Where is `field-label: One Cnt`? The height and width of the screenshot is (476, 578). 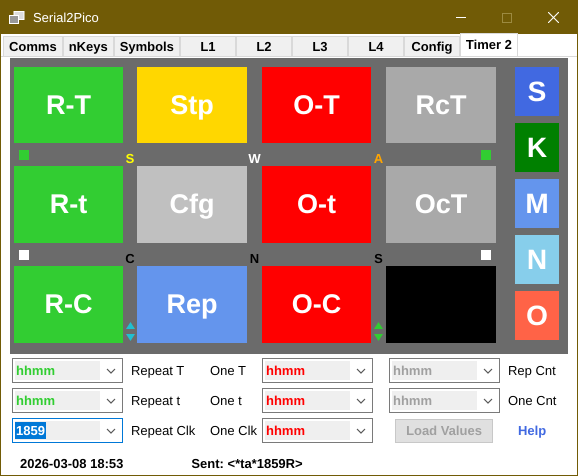
field-label: One Cnt is located at coordinates (532, 401).